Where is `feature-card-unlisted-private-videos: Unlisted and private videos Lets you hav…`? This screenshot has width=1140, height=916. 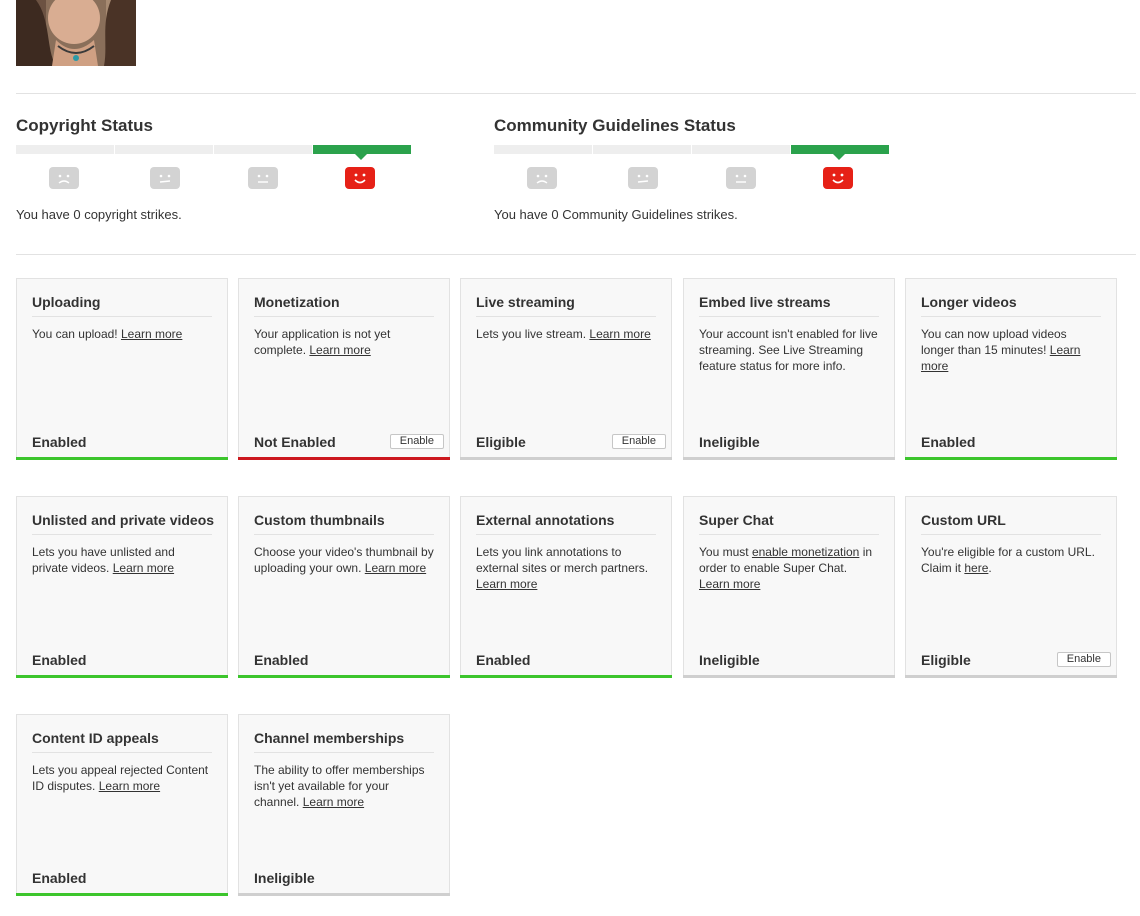
feature-card-unlisted-private-videos: Unlisted and private videos Lets you hav… is located at coordinates (122, 587).